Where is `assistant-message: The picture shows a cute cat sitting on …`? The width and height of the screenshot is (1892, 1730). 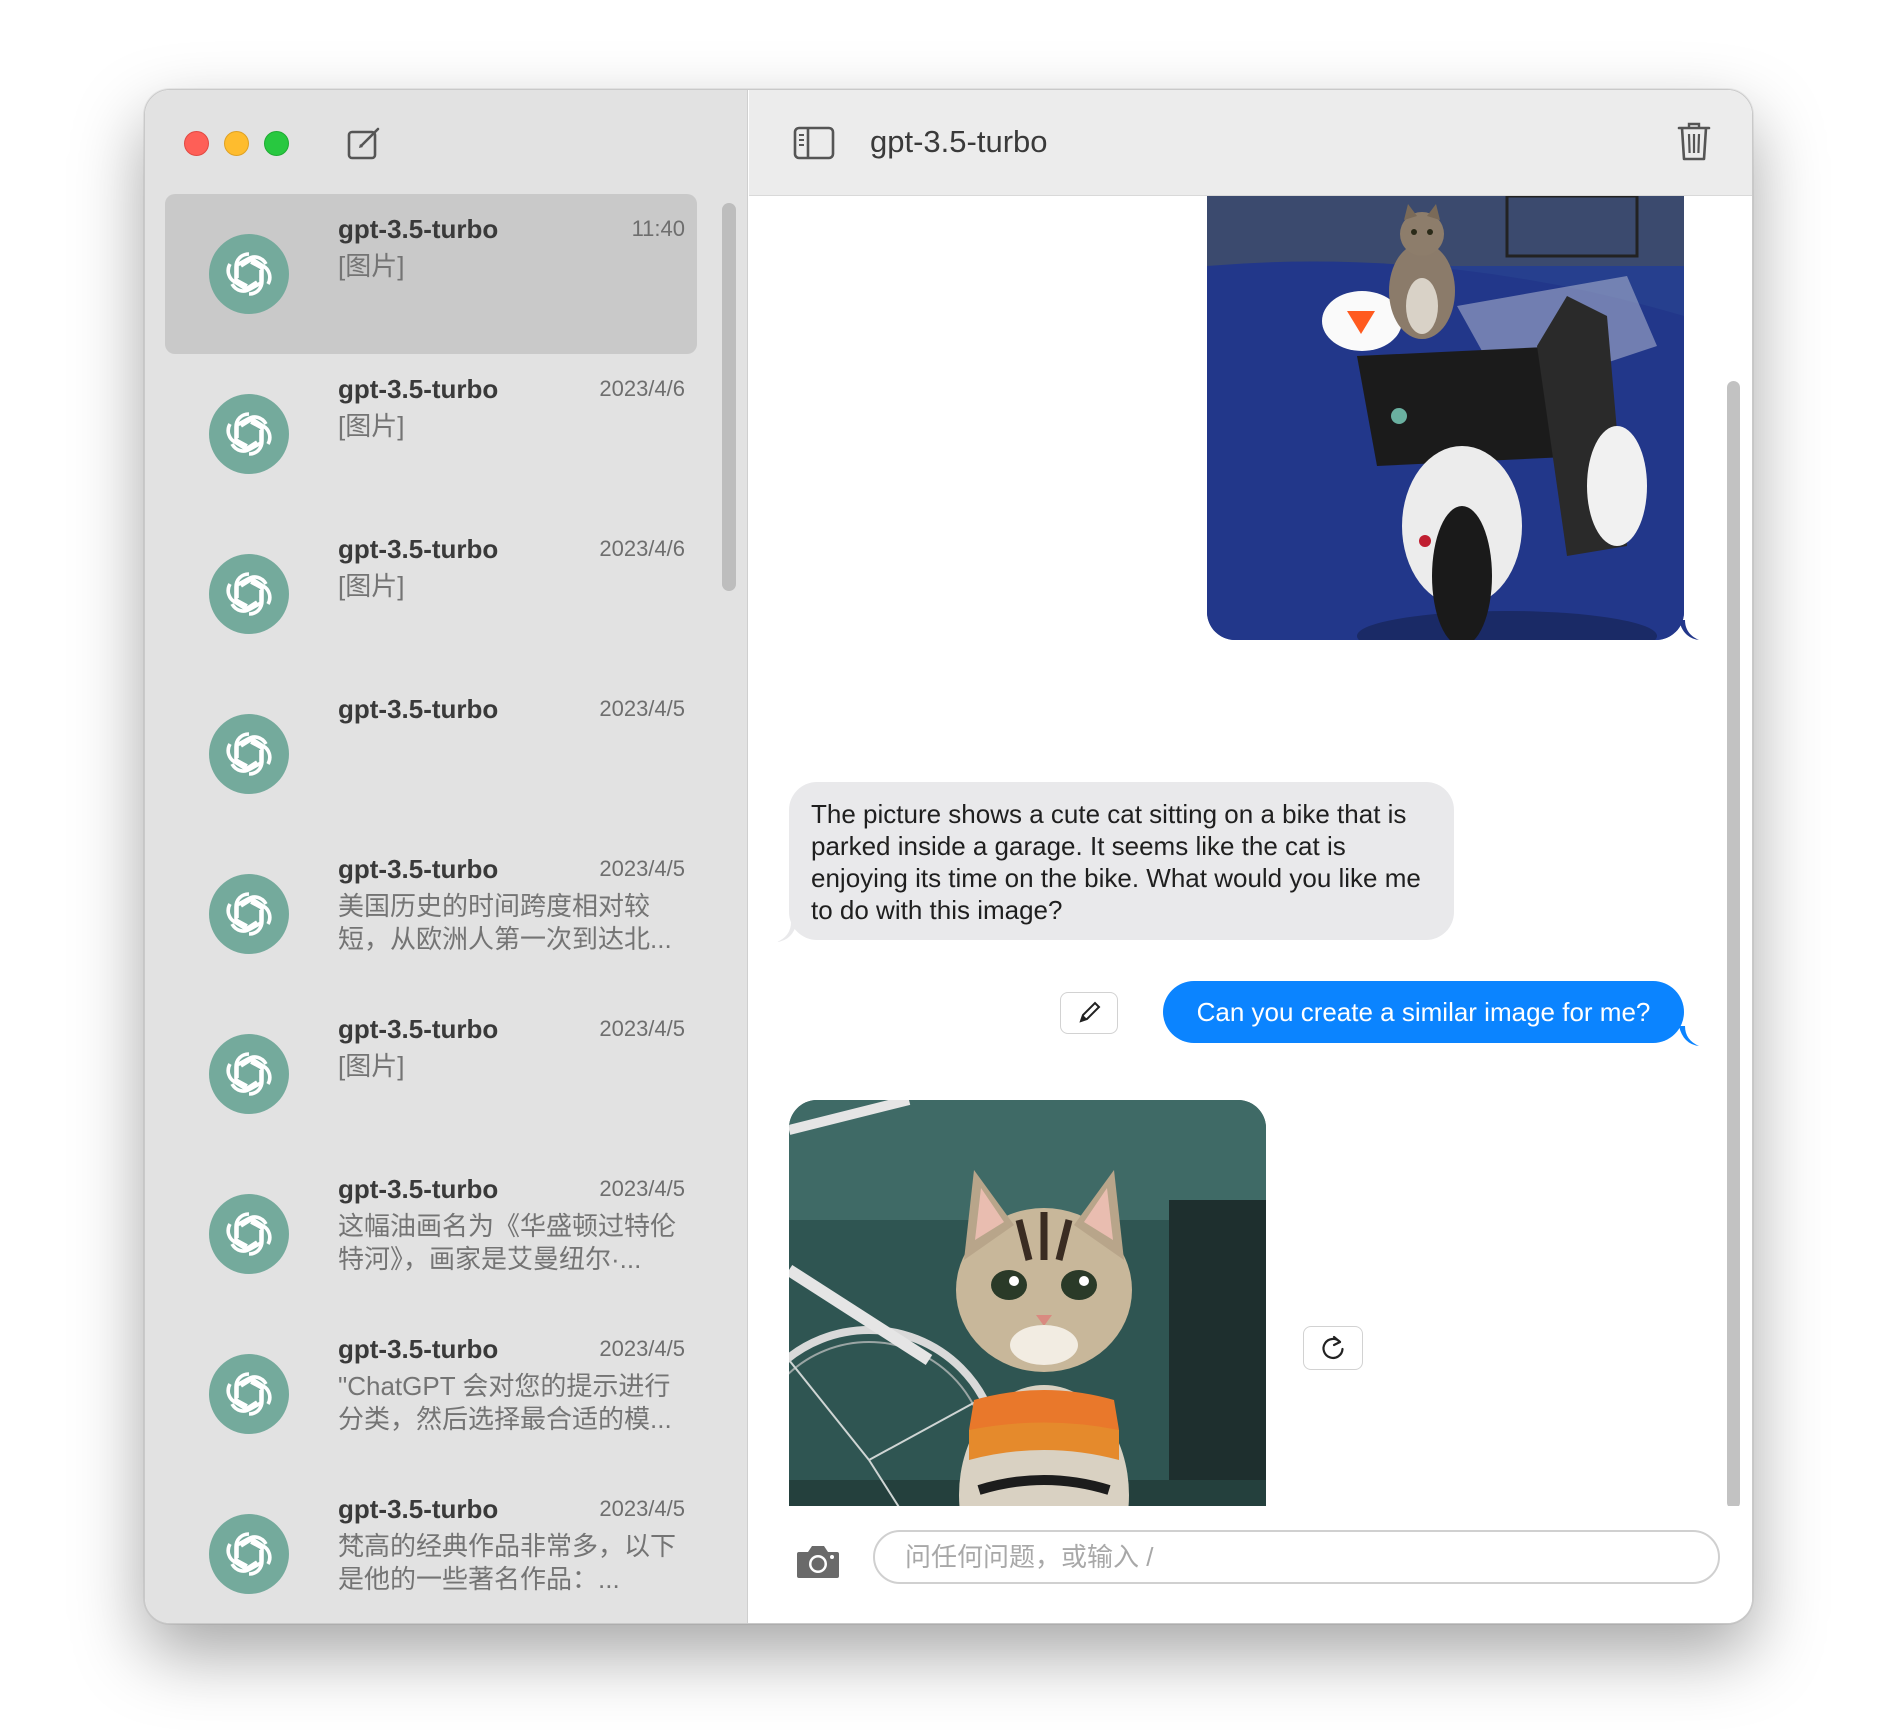 assistant-message: The picture shows a cute cat sitting on … is located at coordinates (1121, 861).